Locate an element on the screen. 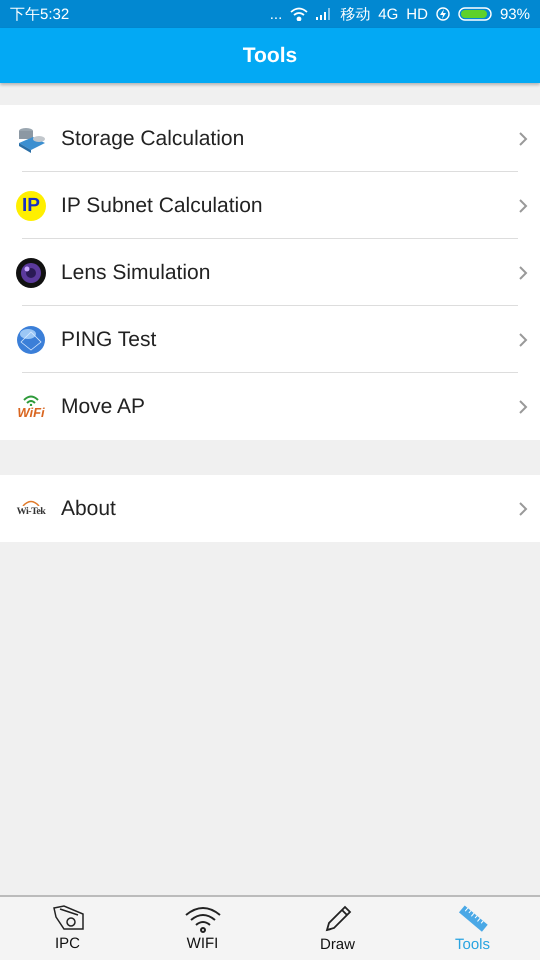  wifi-icon is located at coordinates (203, 919).